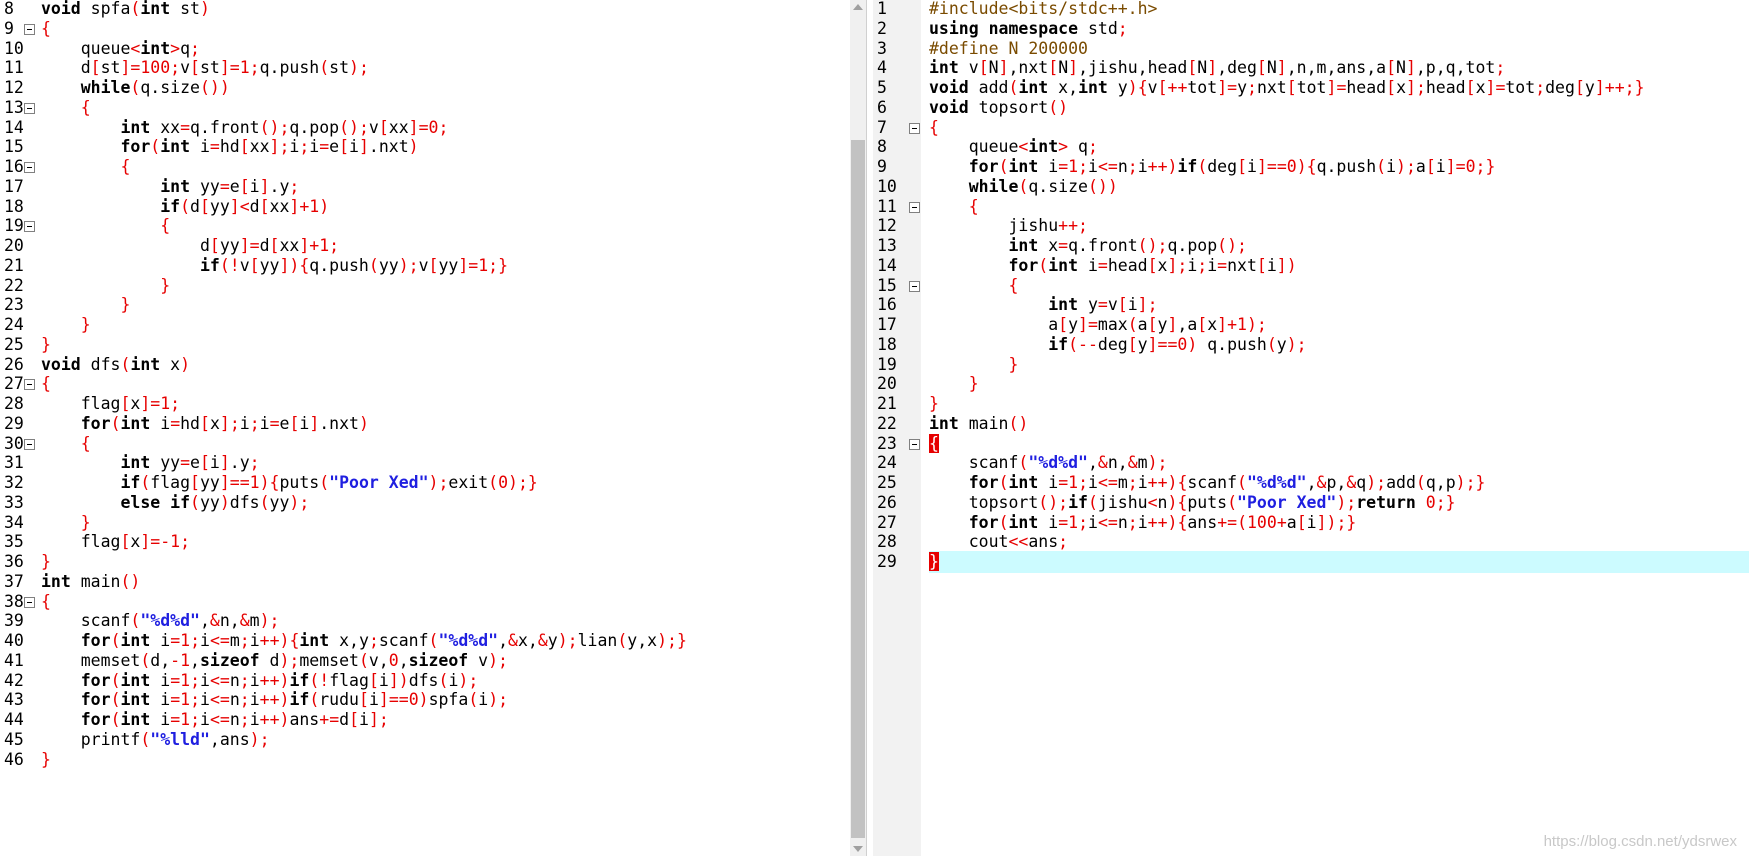  Describe the element at coordinates (425, 49) in the screenshot. I see `code-line: 10 queue<int>q;` at that location.